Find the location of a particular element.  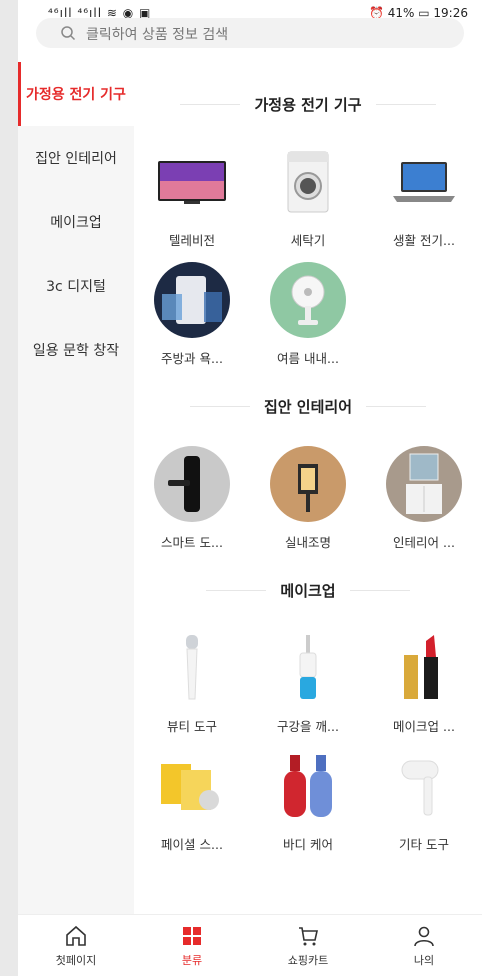

sidebar-item-label: 일용 문학 창작 is located at coordinates (76, 351).